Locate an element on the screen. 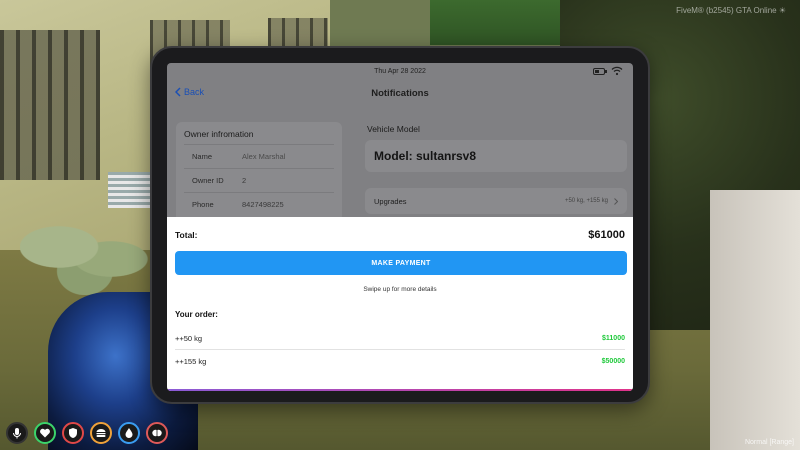 The image size is (800, 450). nav-bar: Back Notifications is located at coordinates (400, 93).